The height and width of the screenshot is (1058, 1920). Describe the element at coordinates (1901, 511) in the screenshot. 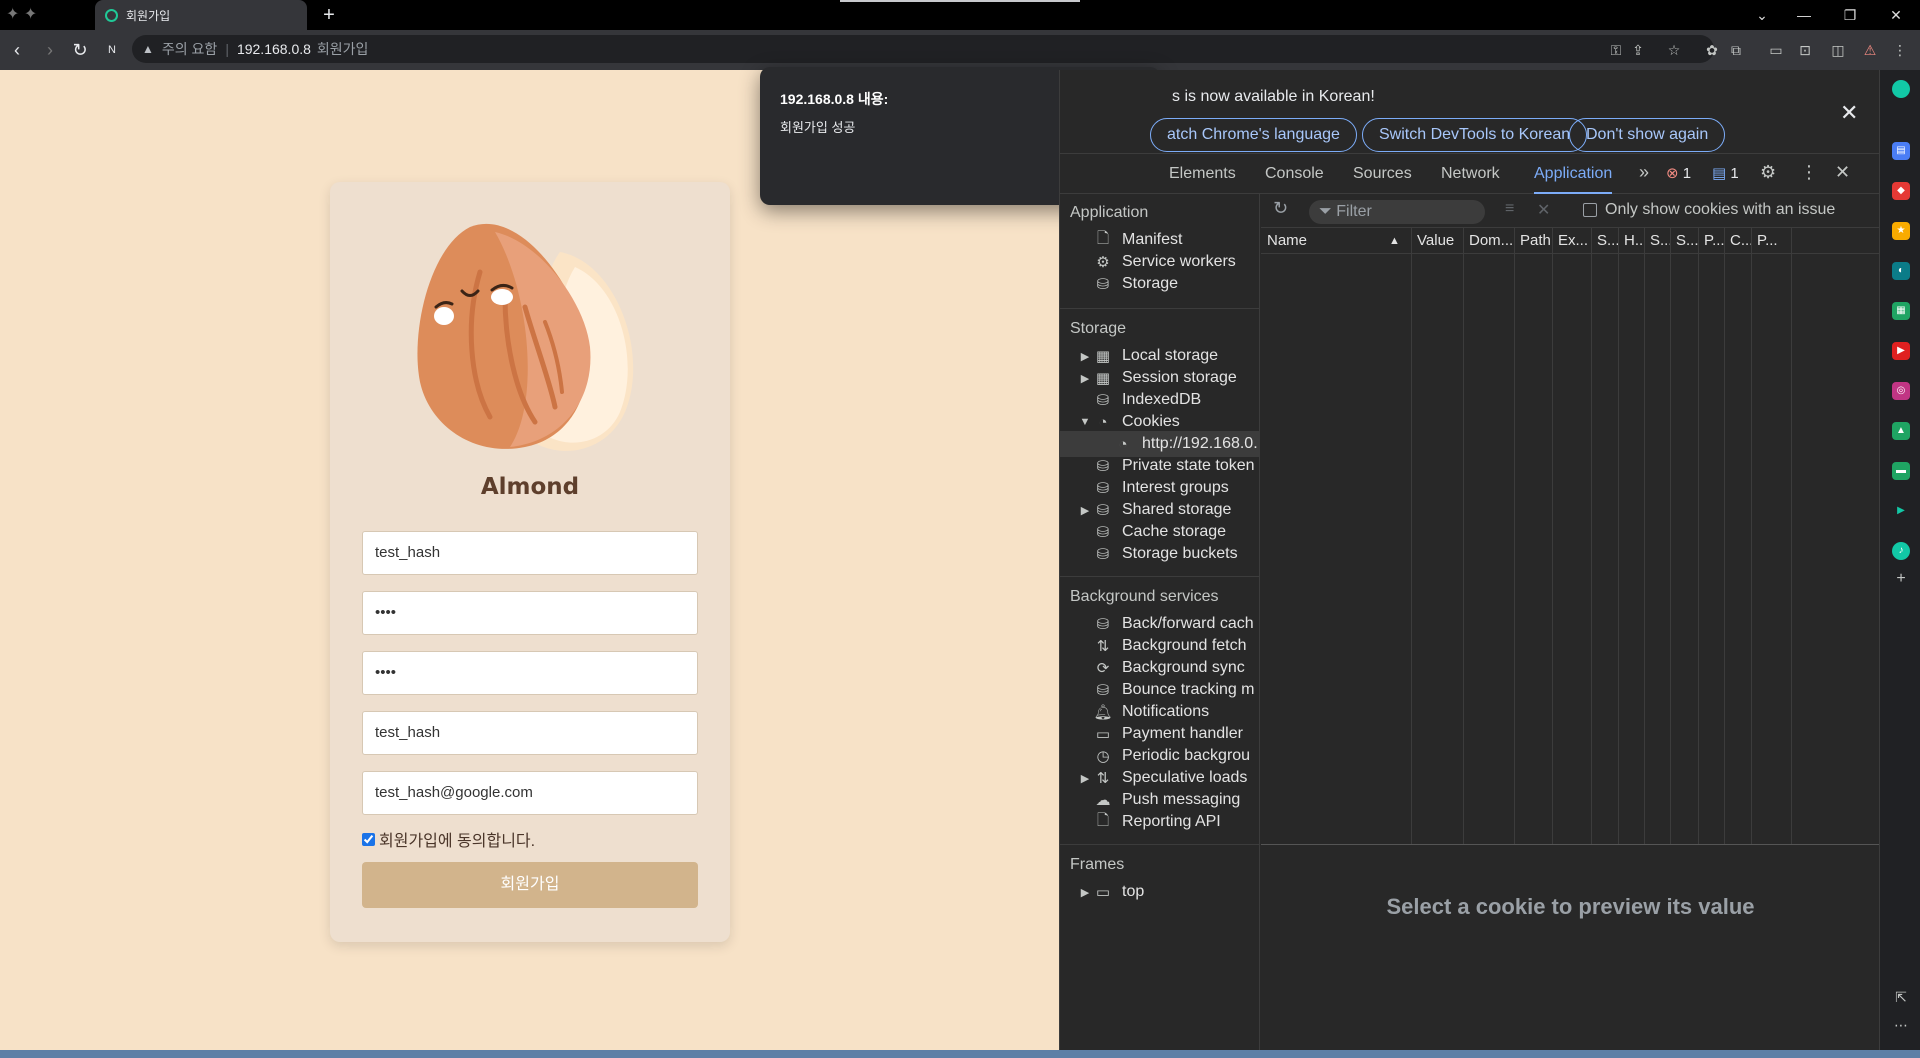

I see `play-icon: ▶` at that location.